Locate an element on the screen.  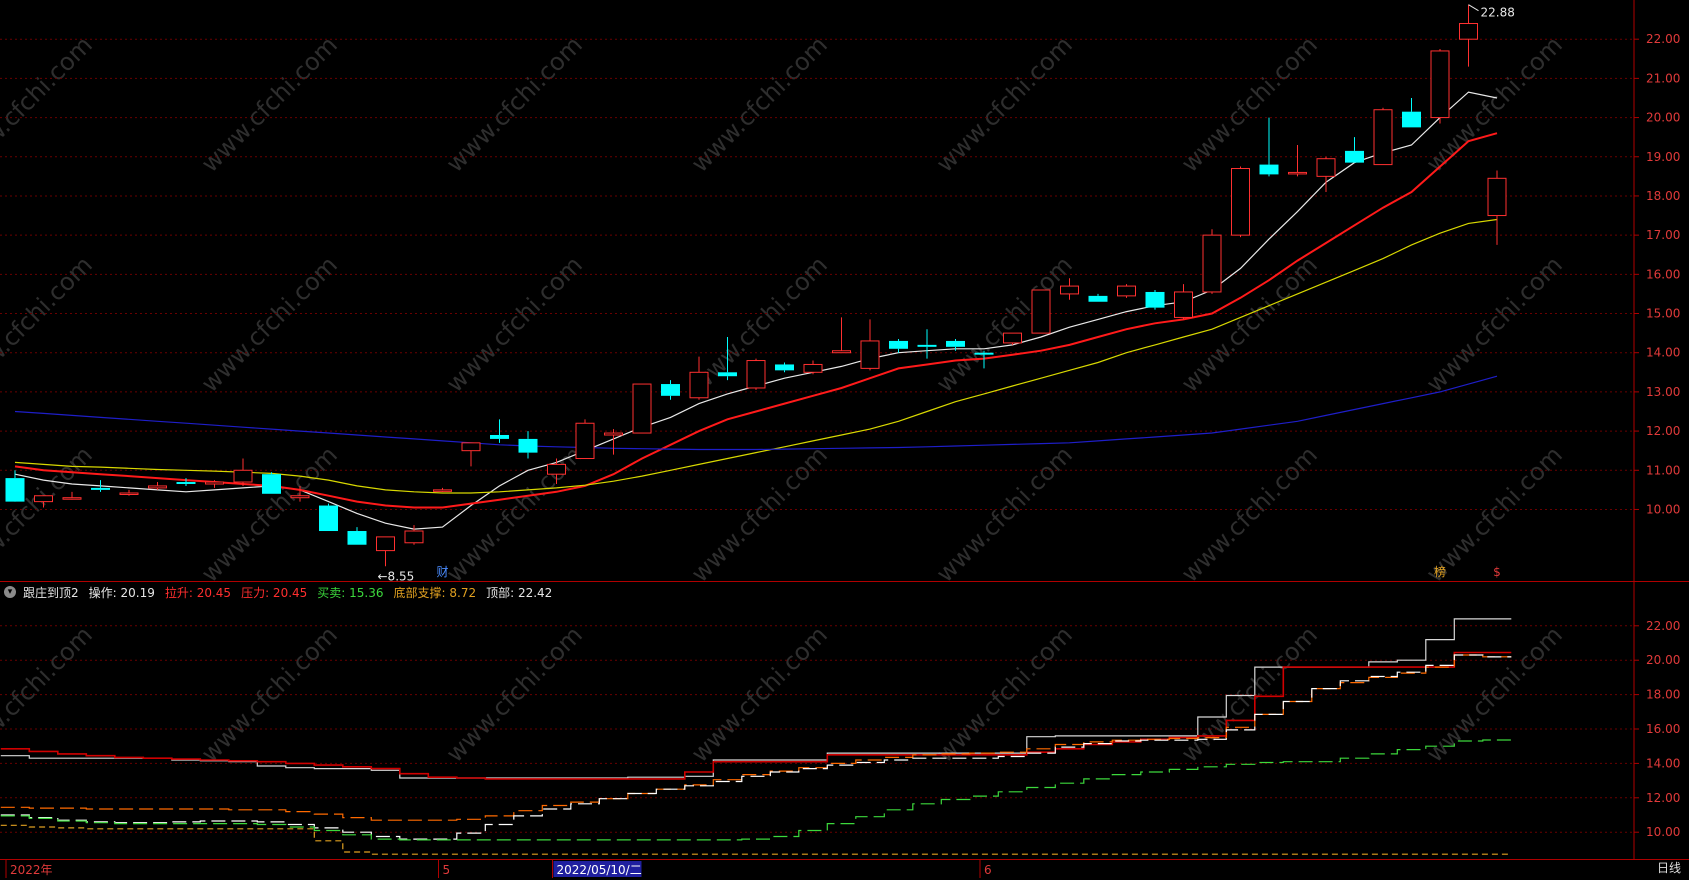
price-tick-label: 10.00 is located at coordinates (1663, 509).